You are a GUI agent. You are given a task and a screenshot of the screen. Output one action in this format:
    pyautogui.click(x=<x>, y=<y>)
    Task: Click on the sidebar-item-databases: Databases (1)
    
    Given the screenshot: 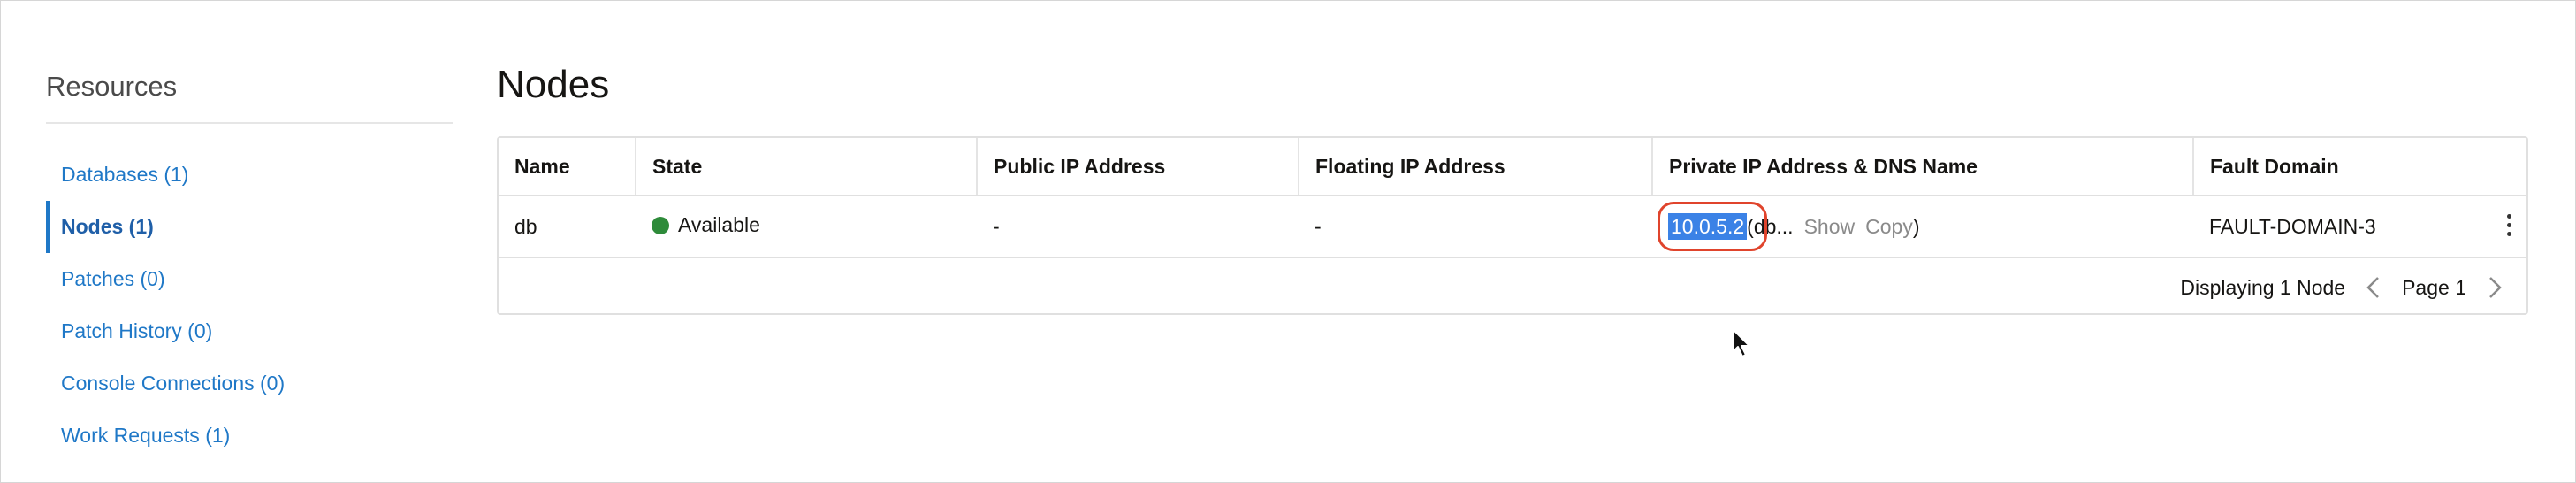 What is the action you would take?
    pyautogui.click(x=250, y=175)
    